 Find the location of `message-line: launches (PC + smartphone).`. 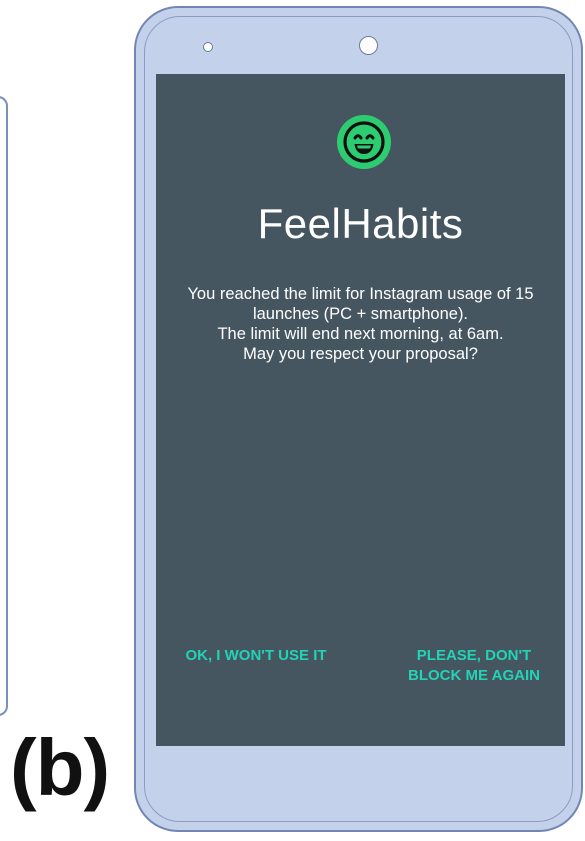

message-line: launches (PC + smartphone). is located at coordinates (360, 314).